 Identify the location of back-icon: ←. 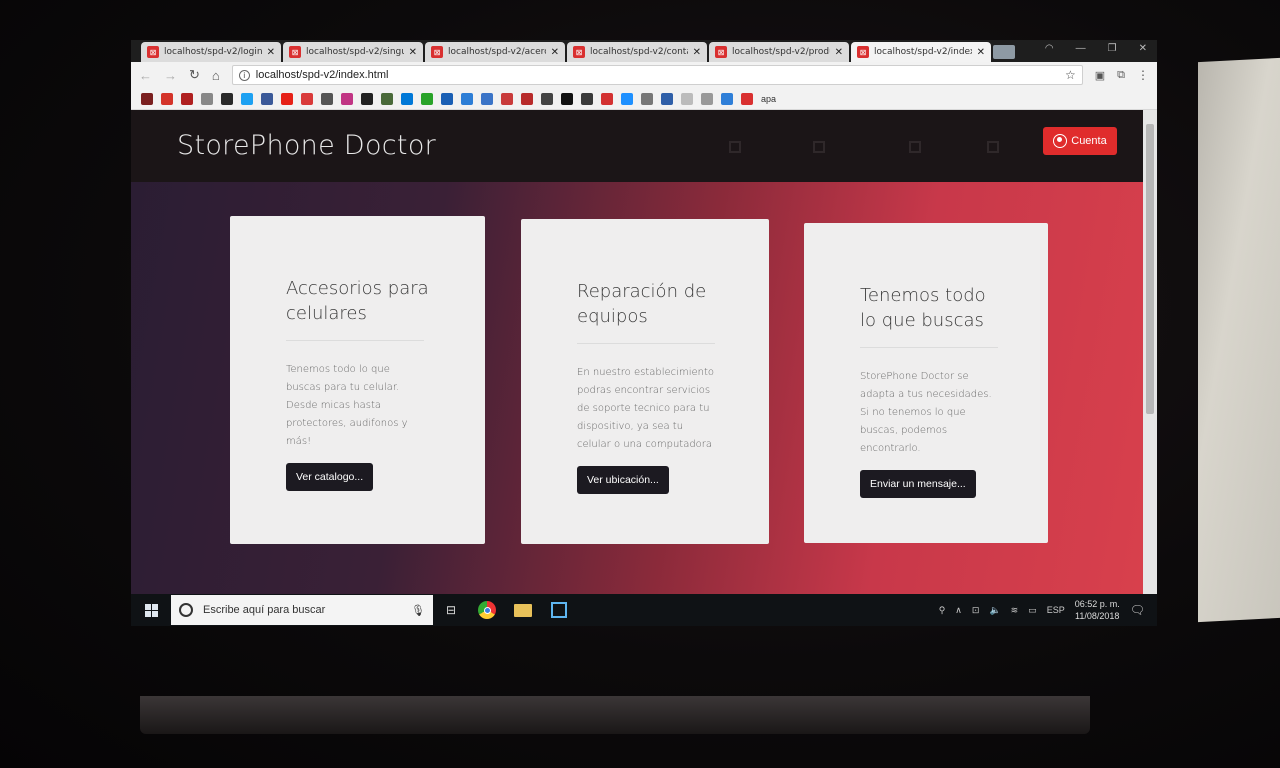
(145, 75).